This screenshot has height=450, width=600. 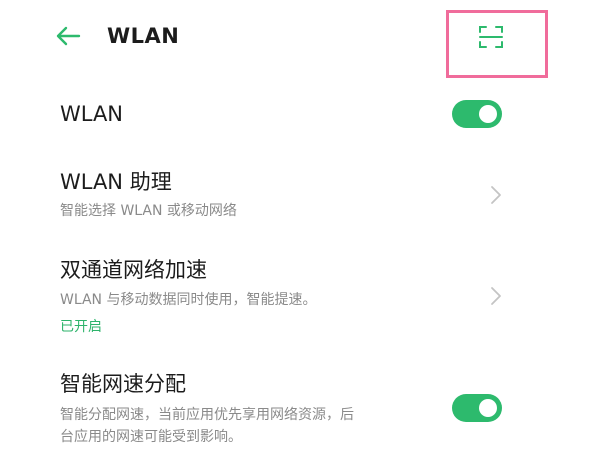 I want to click on back-button, so click(x=68, y=36).